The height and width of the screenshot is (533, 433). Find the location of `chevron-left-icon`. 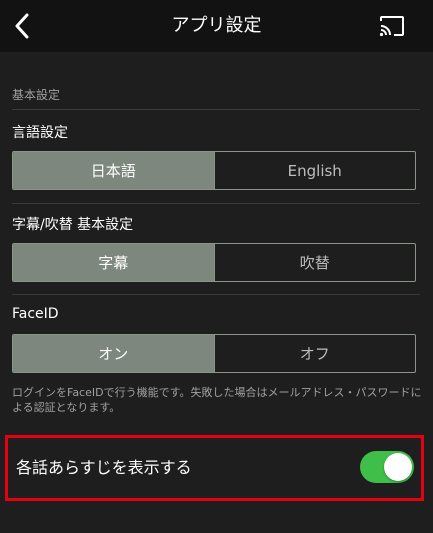

chevron-left-icon is located at coordinates (22, 26).